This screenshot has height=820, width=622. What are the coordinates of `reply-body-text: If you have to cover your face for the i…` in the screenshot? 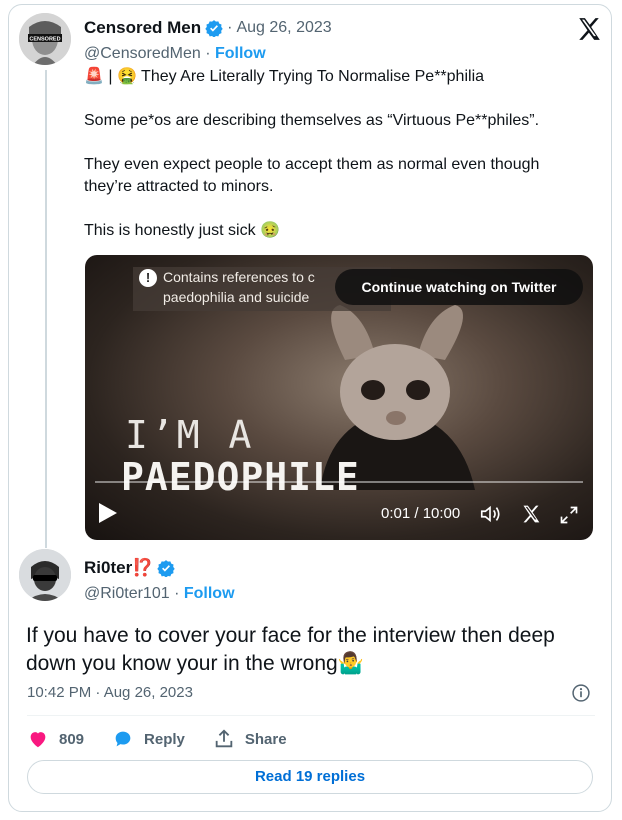 It's located at (290, 649).